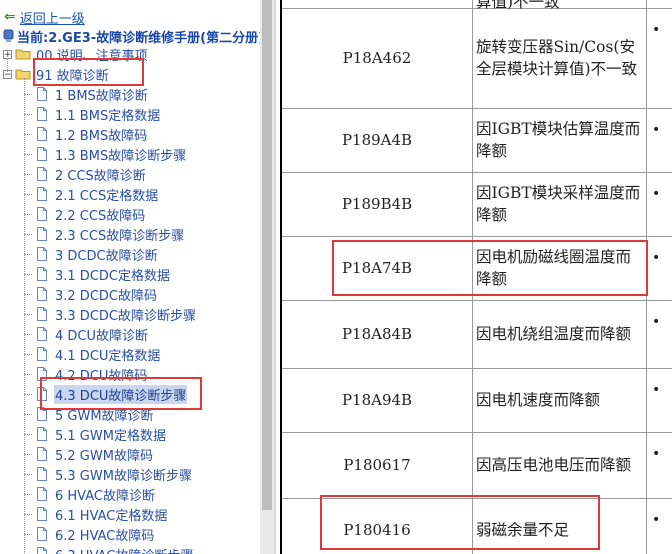  I want to click on dtc-description: 因电机励磁线圈温度而降额, so click(554, 268).